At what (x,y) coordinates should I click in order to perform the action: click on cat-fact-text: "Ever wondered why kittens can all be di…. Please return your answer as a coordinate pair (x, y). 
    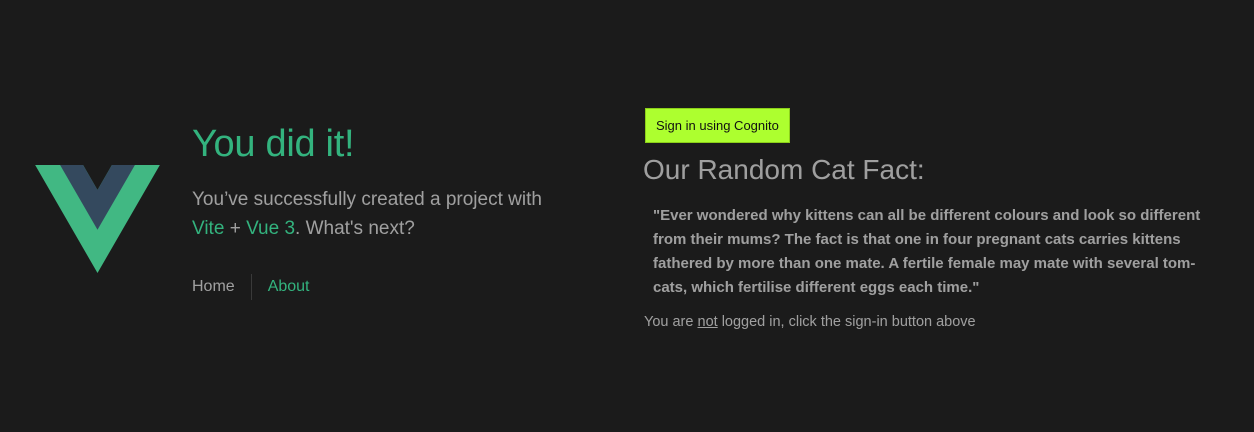
    Looking at the image, I should click on (927, 251).